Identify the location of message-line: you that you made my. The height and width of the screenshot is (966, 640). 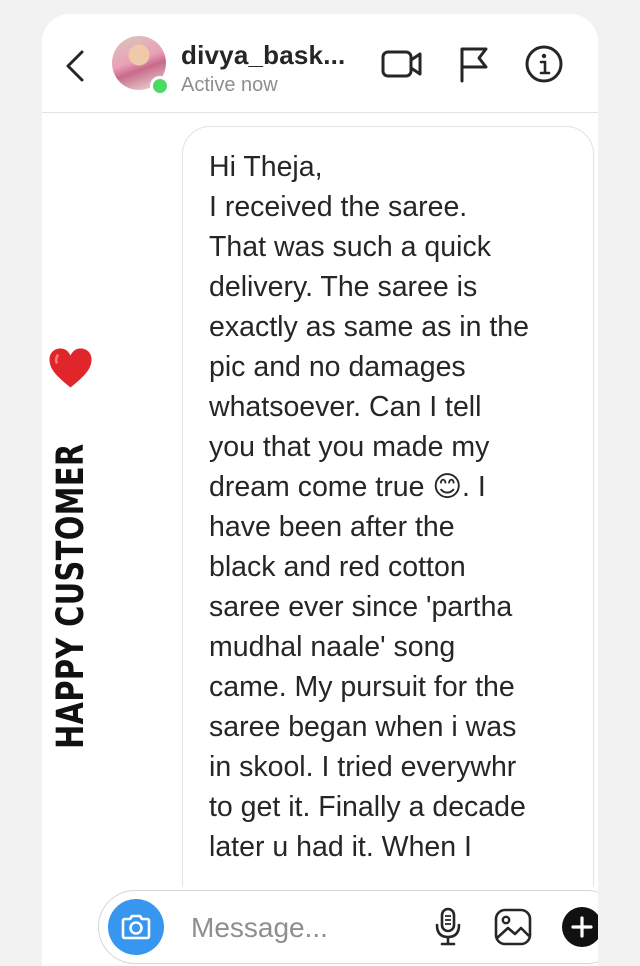
(349, 447).